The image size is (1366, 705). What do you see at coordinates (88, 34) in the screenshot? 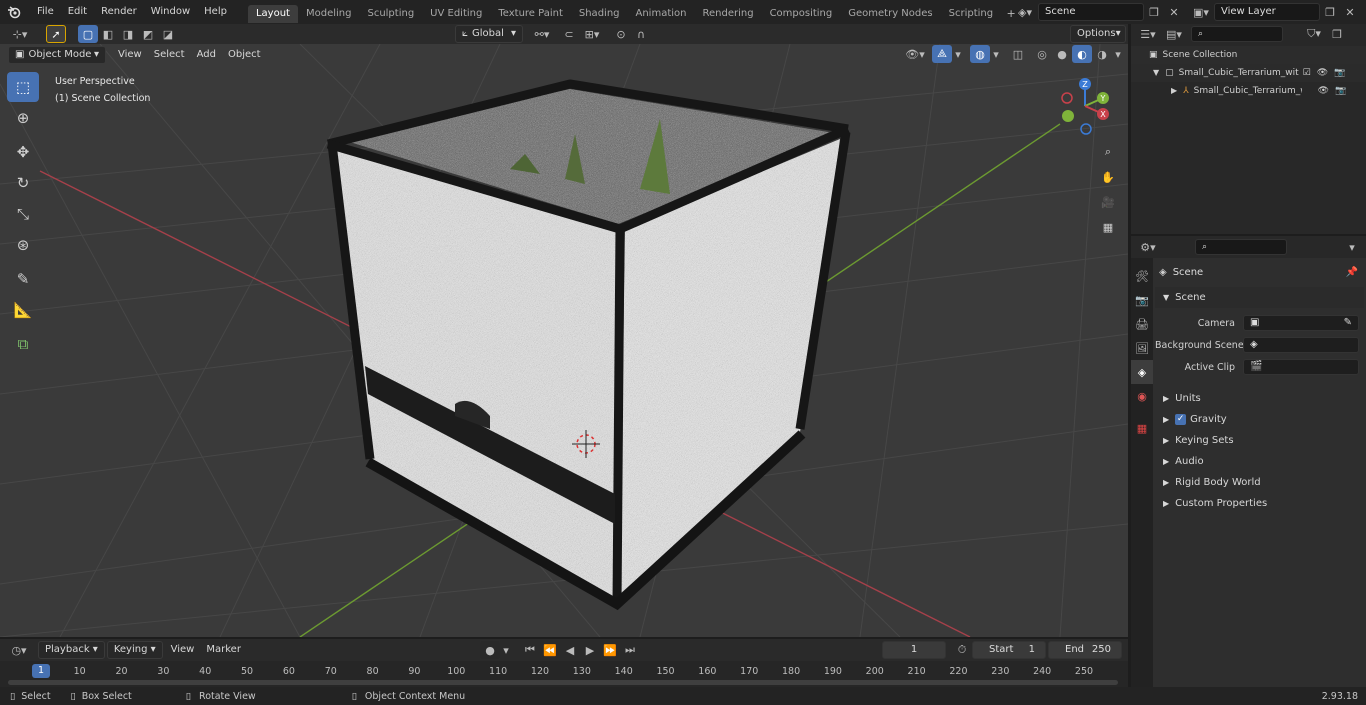
I see `select-new-icon: ▢` at bounding box center [88, 34].